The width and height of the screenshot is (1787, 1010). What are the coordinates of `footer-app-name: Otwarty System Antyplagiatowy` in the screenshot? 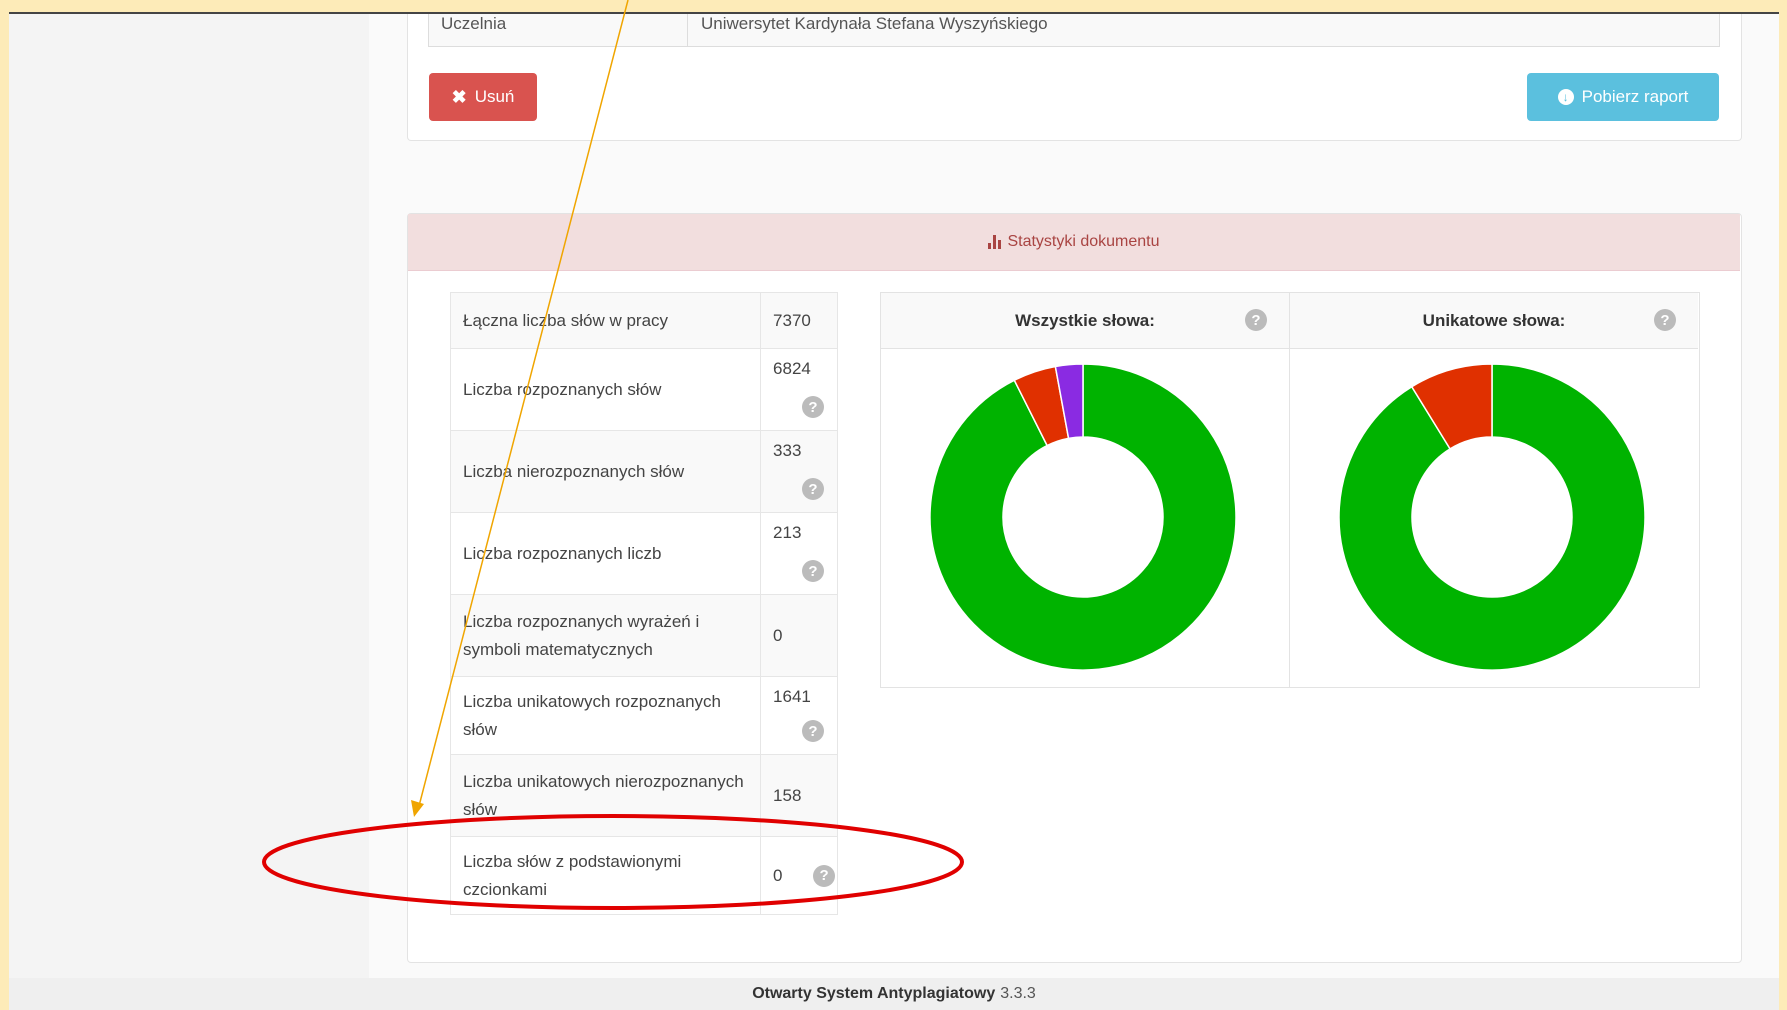 It's located at (874, 993).